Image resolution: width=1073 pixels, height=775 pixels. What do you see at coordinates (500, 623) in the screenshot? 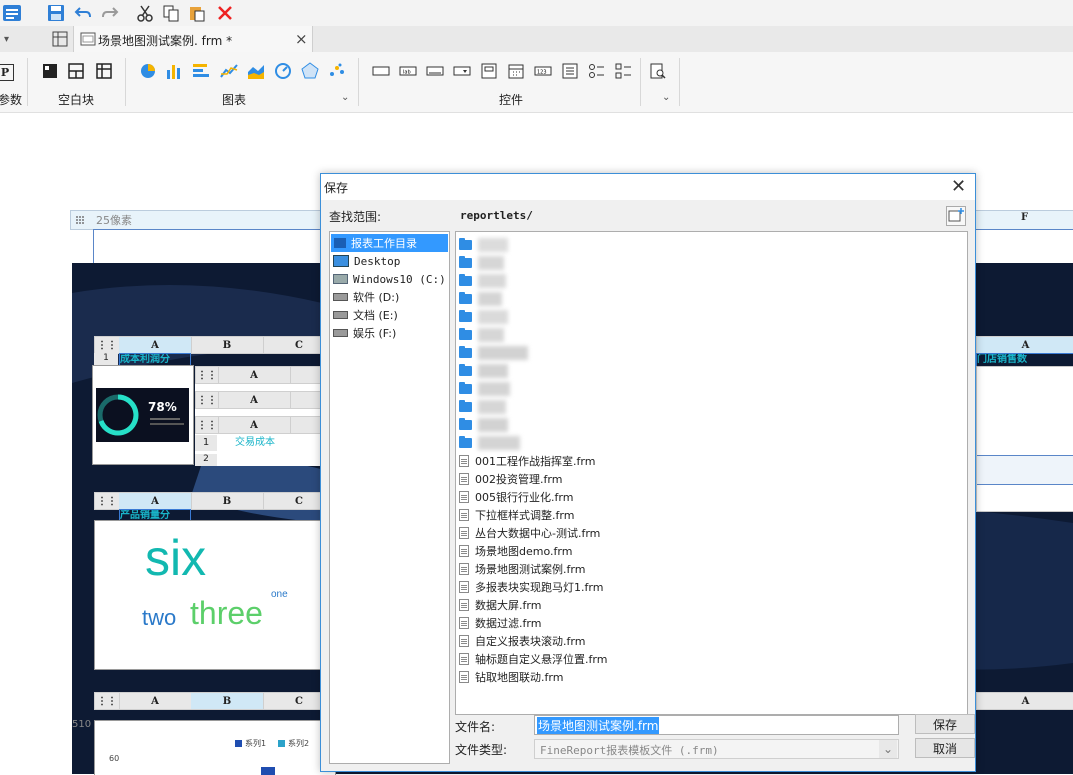
I see `file-row: 数据过滤.frm` at bounding box center [500, 623].